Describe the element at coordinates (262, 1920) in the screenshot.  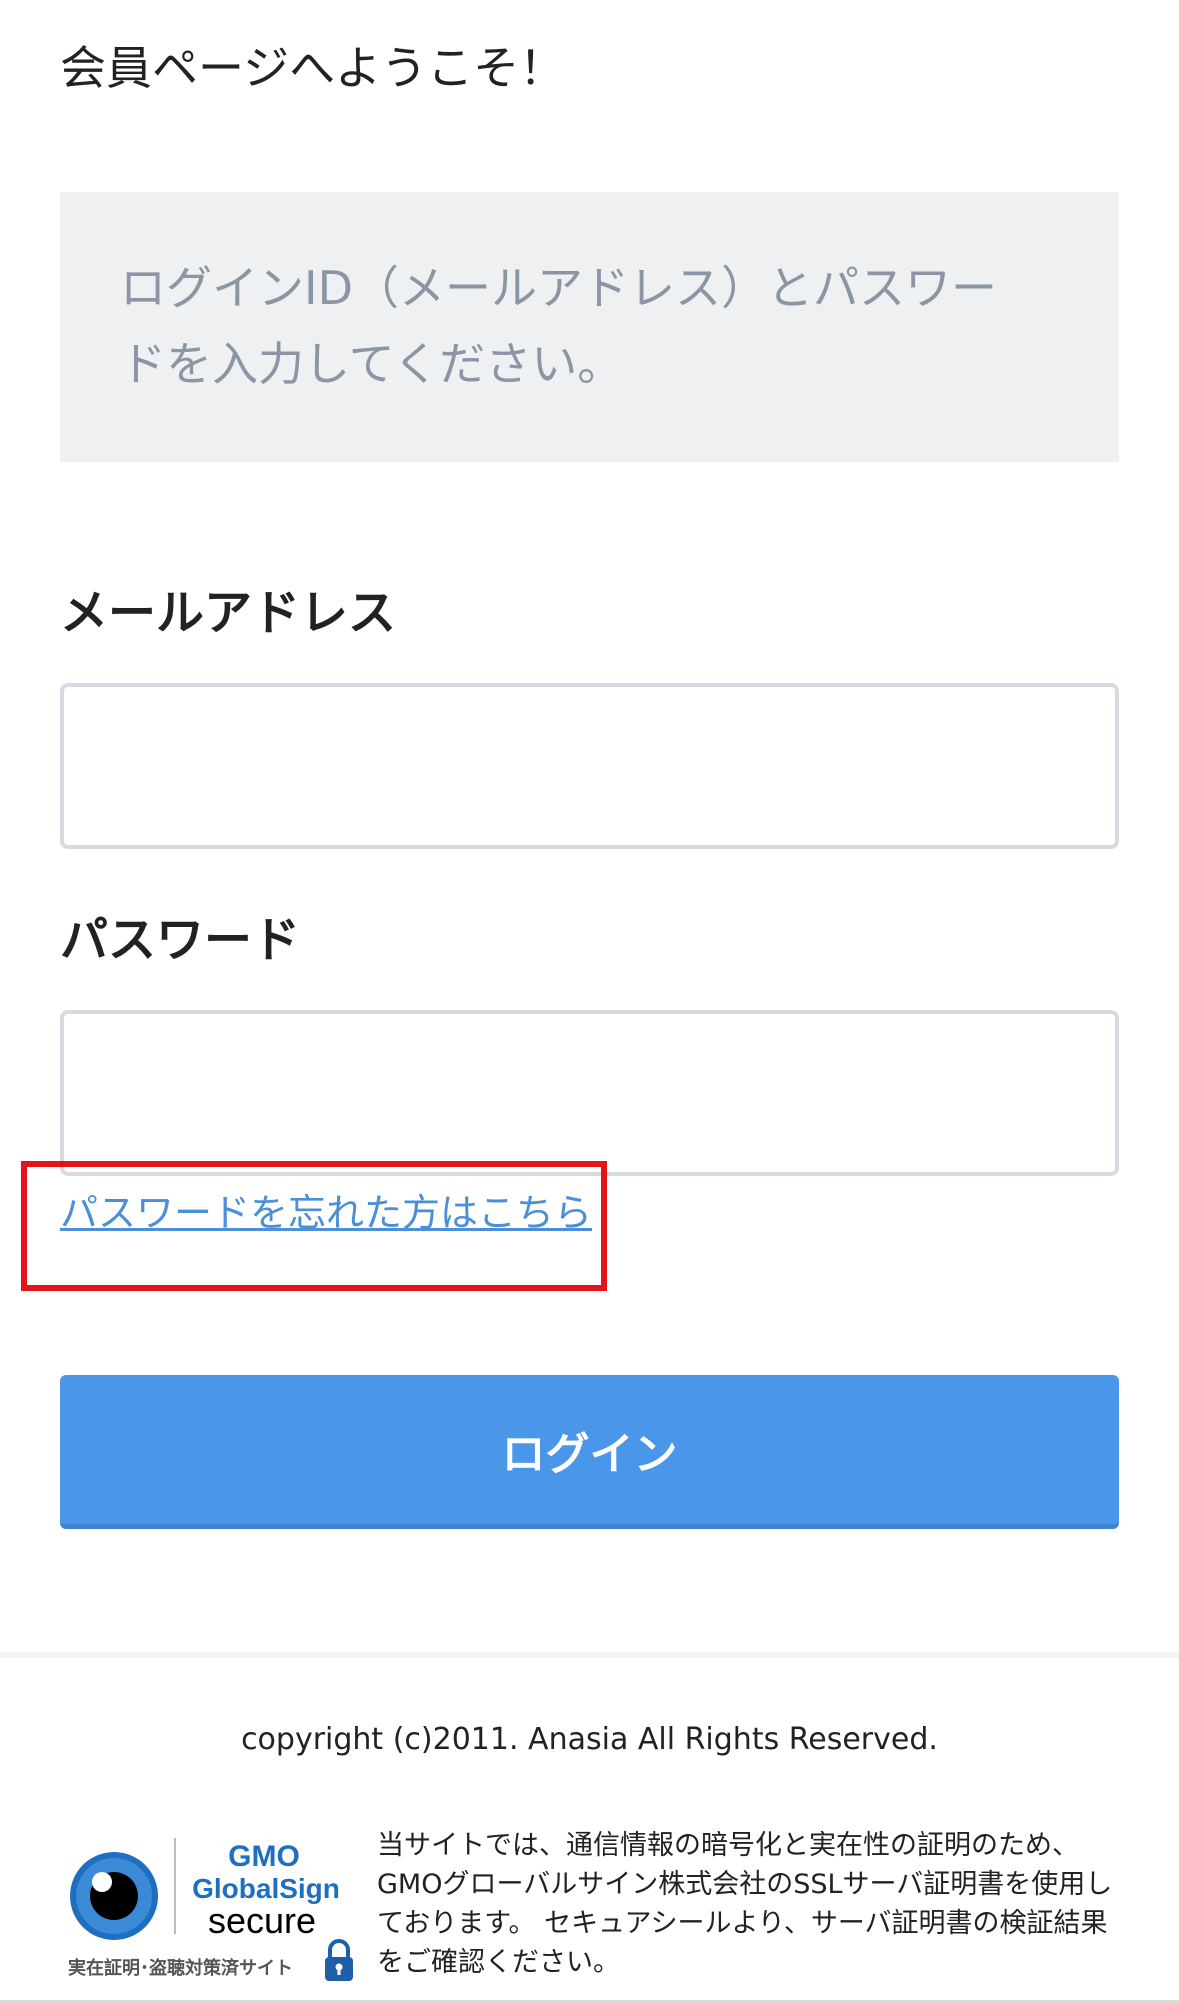
I see `seal-secure-text: secure` at that location.